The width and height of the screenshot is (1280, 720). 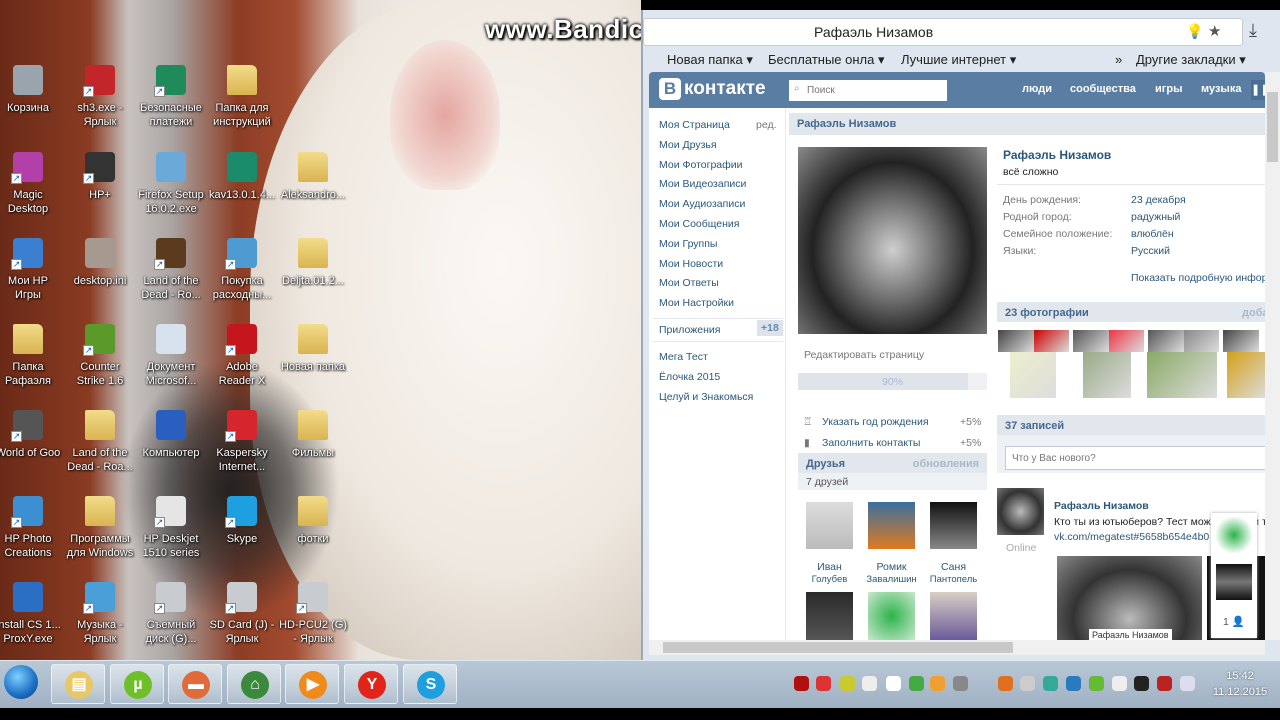 What do you see at coordinates (892, 481) in the screenshot?
I see `friends-count: 7 друзей` at bounding box center [892, 481].